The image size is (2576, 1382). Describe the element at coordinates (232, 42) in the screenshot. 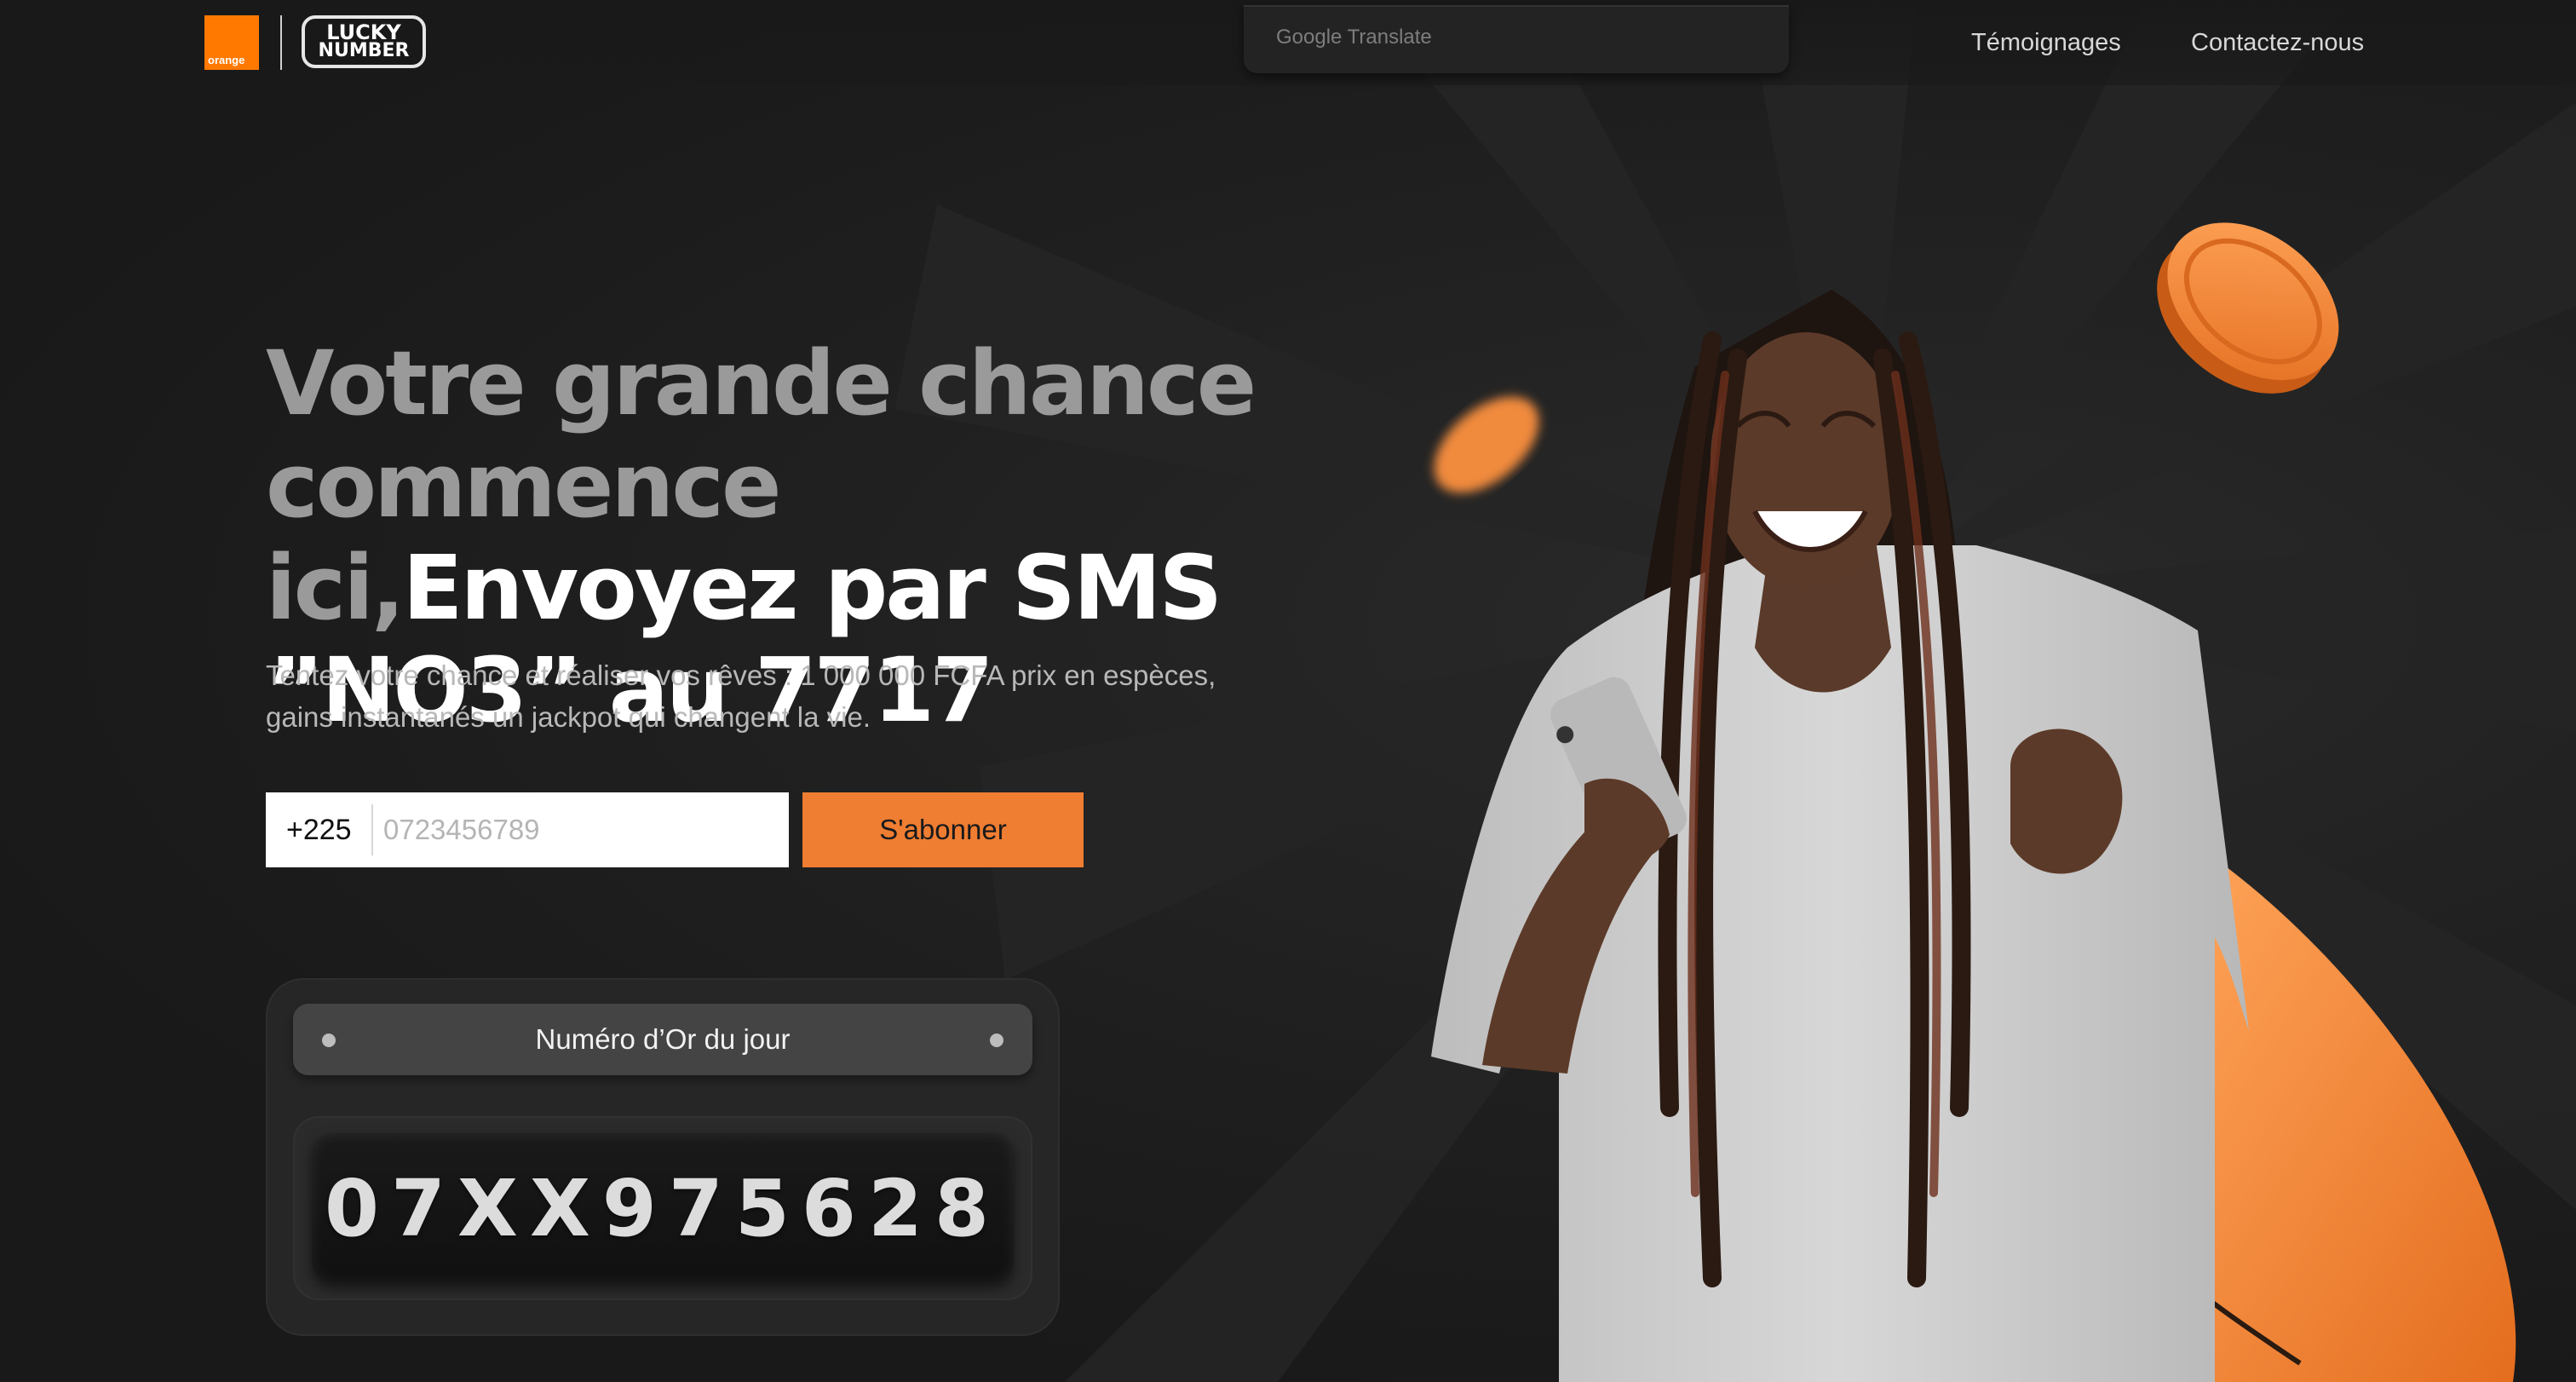

I see `orange-logo: orange` at that location.